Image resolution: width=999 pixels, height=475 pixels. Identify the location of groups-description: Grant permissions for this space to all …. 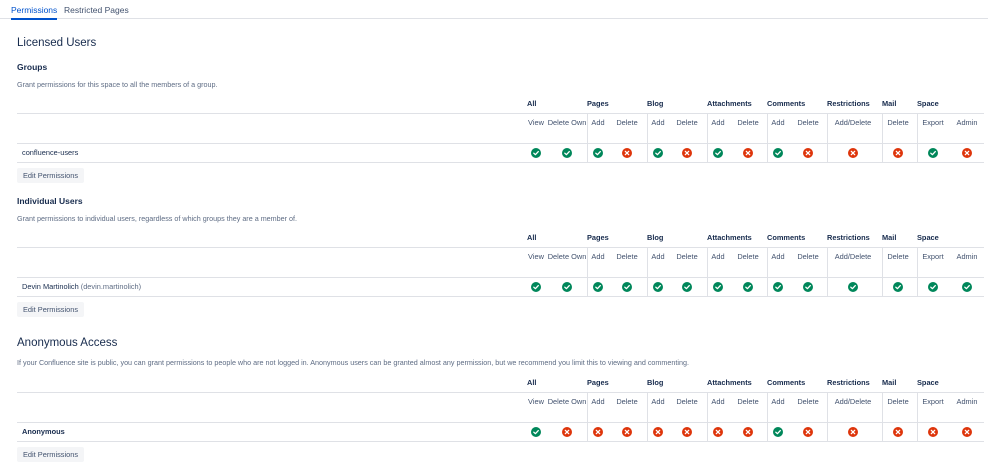
(117, 84).